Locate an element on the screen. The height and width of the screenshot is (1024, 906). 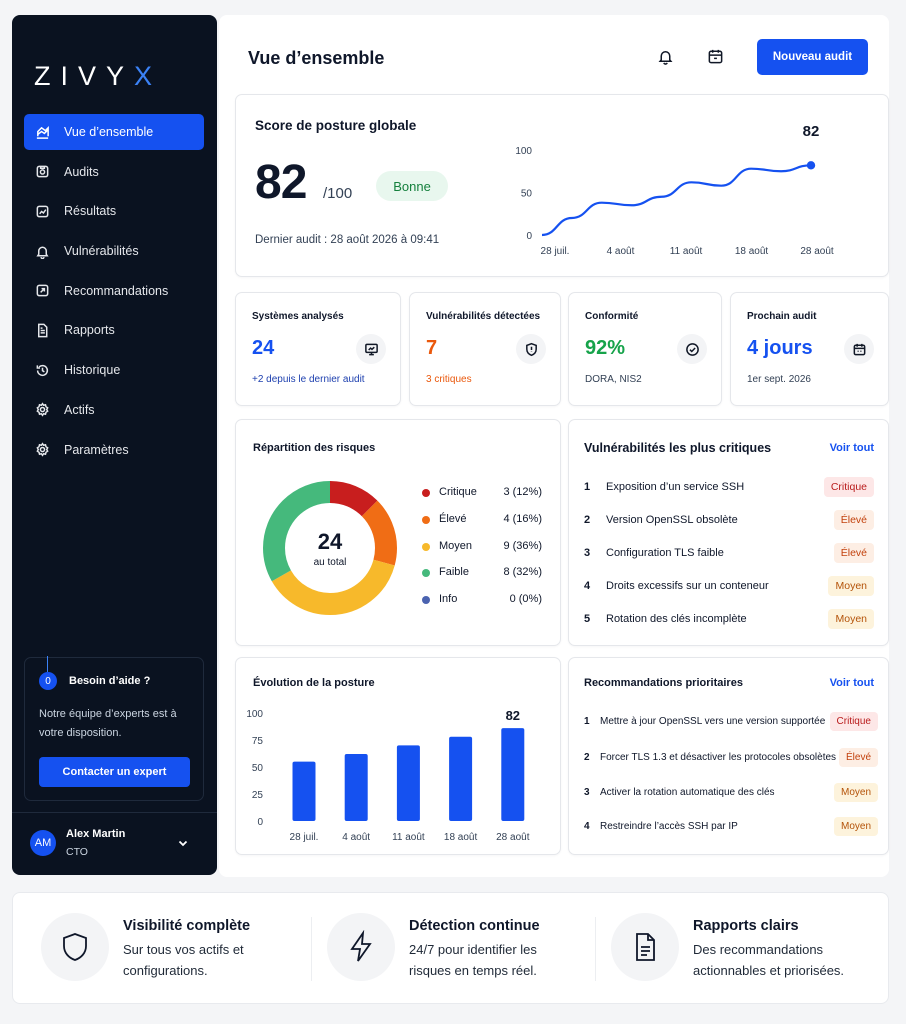
user-role: CTO is located at coordinates (77, 852).